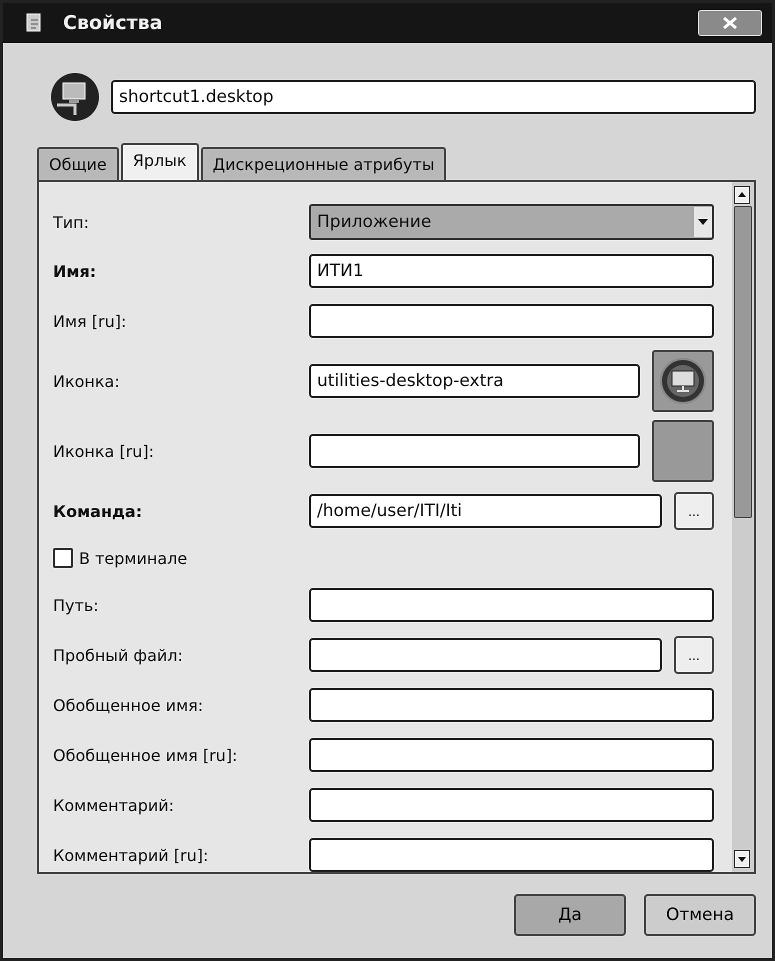 The height and width of the screenshot is (961, 775). Describe the element at coordinates (374, 222) in the screenshot. I see `dropdown-value: Приложение` at that location.